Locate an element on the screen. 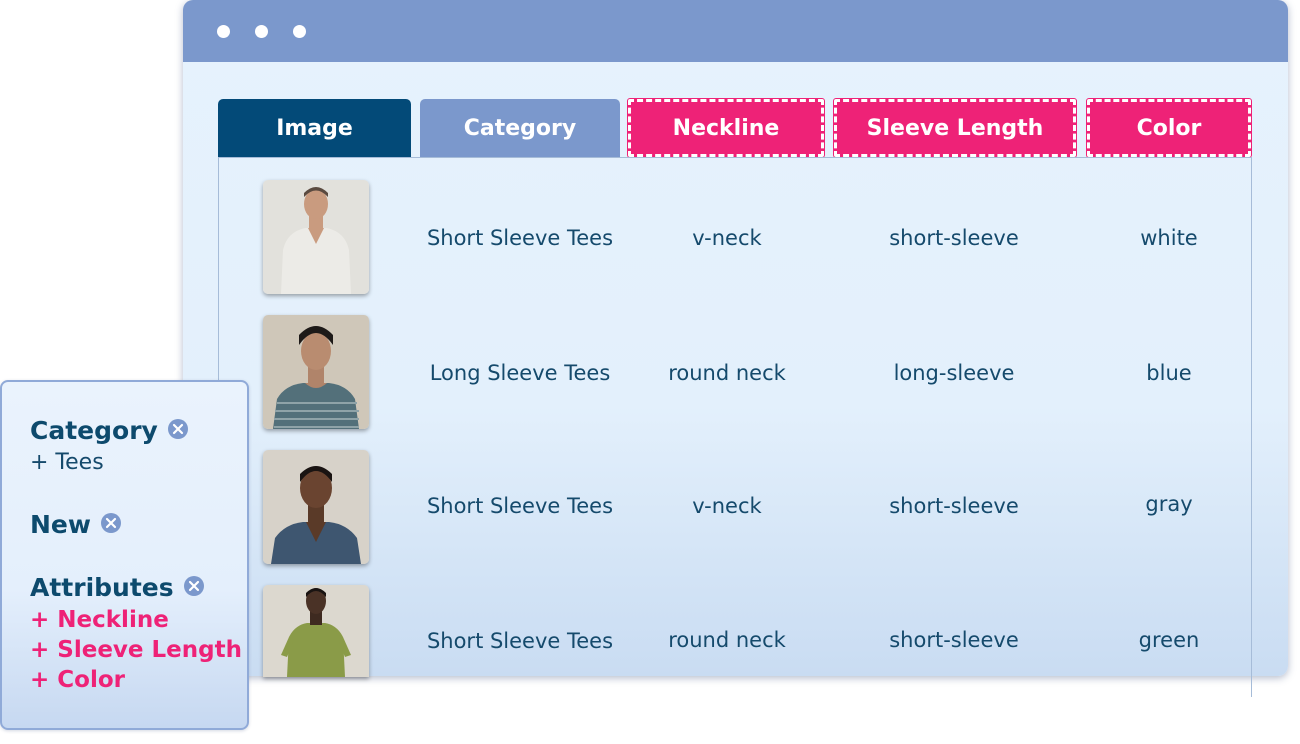 The image size is (1300, 744). category-add-tees: + Tees is located at coordinates (67, 462).